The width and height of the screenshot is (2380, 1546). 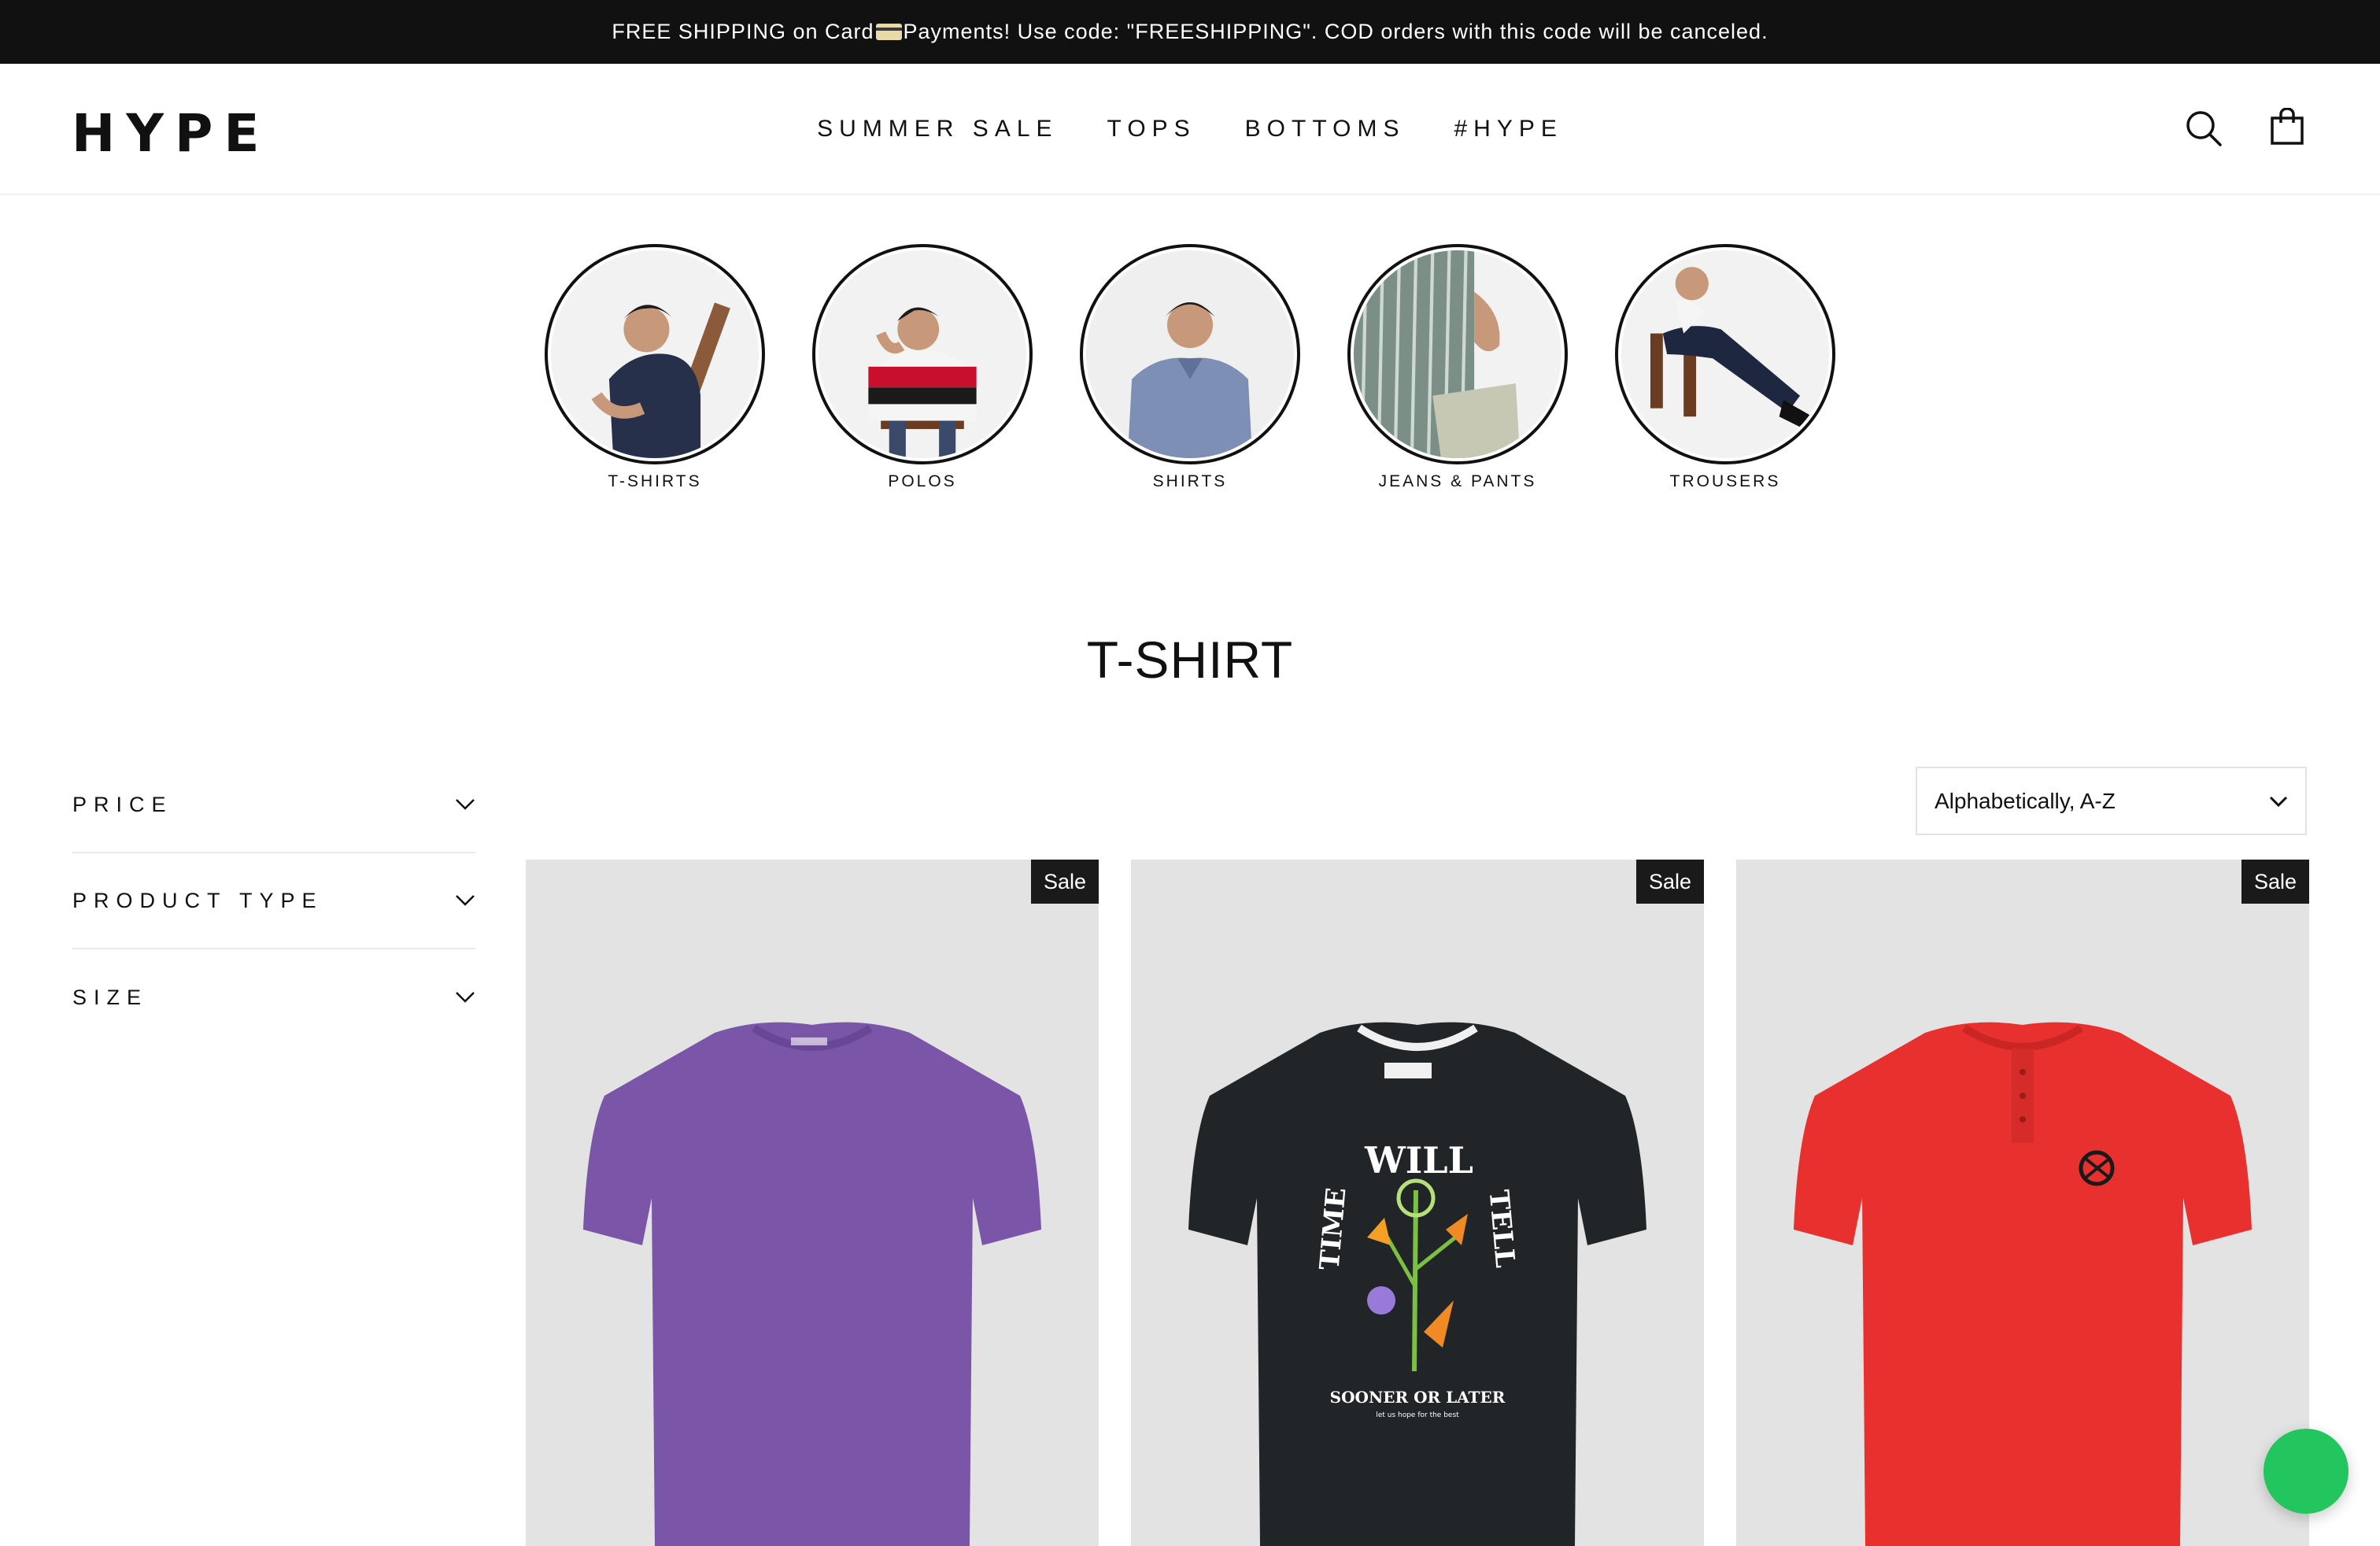 I want to click on nav-summer-sale: SUMMER SALE, so click(x=937, y=129).